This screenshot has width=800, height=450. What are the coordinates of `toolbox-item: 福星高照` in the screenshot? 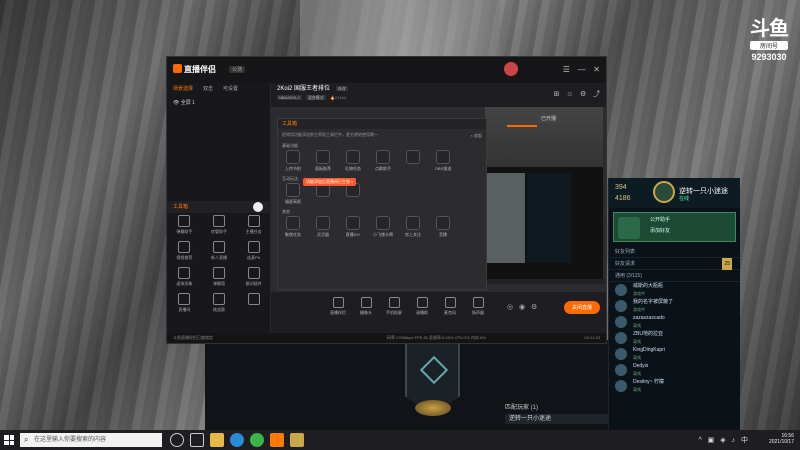 It's located at (293, 194).